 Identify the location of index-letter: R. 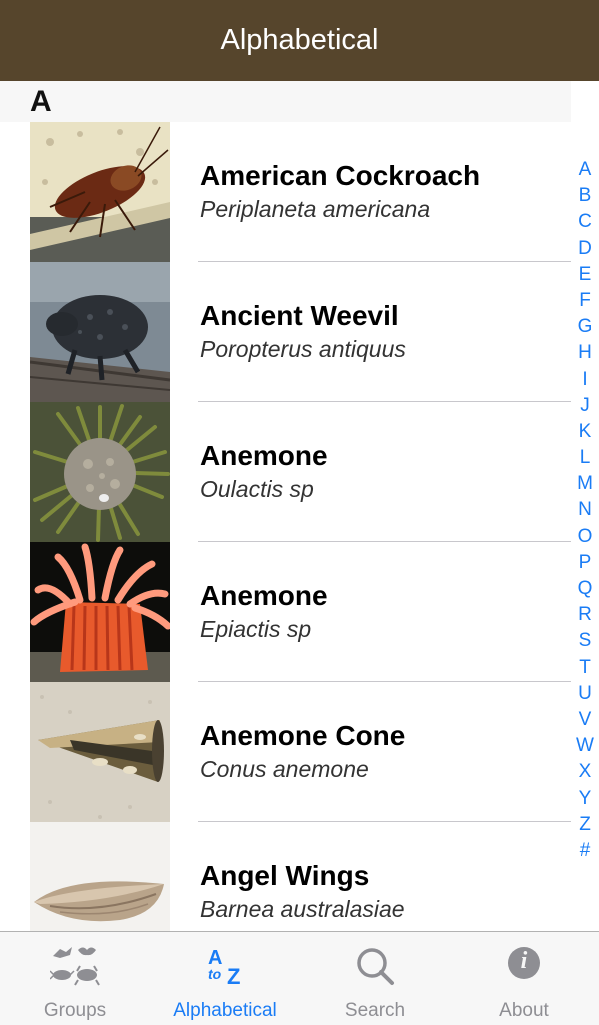
(585, 615).